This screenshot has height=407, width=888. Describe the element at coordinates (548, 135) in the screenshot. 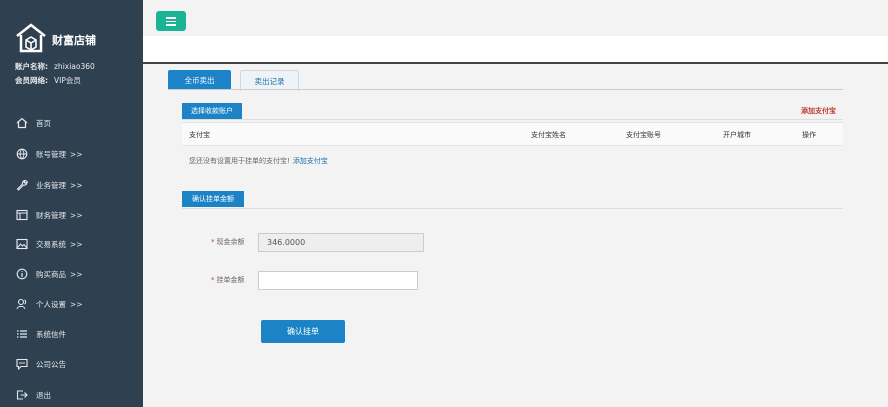

I see `column-header-alipay-name: 支付宝姓名` at that location.